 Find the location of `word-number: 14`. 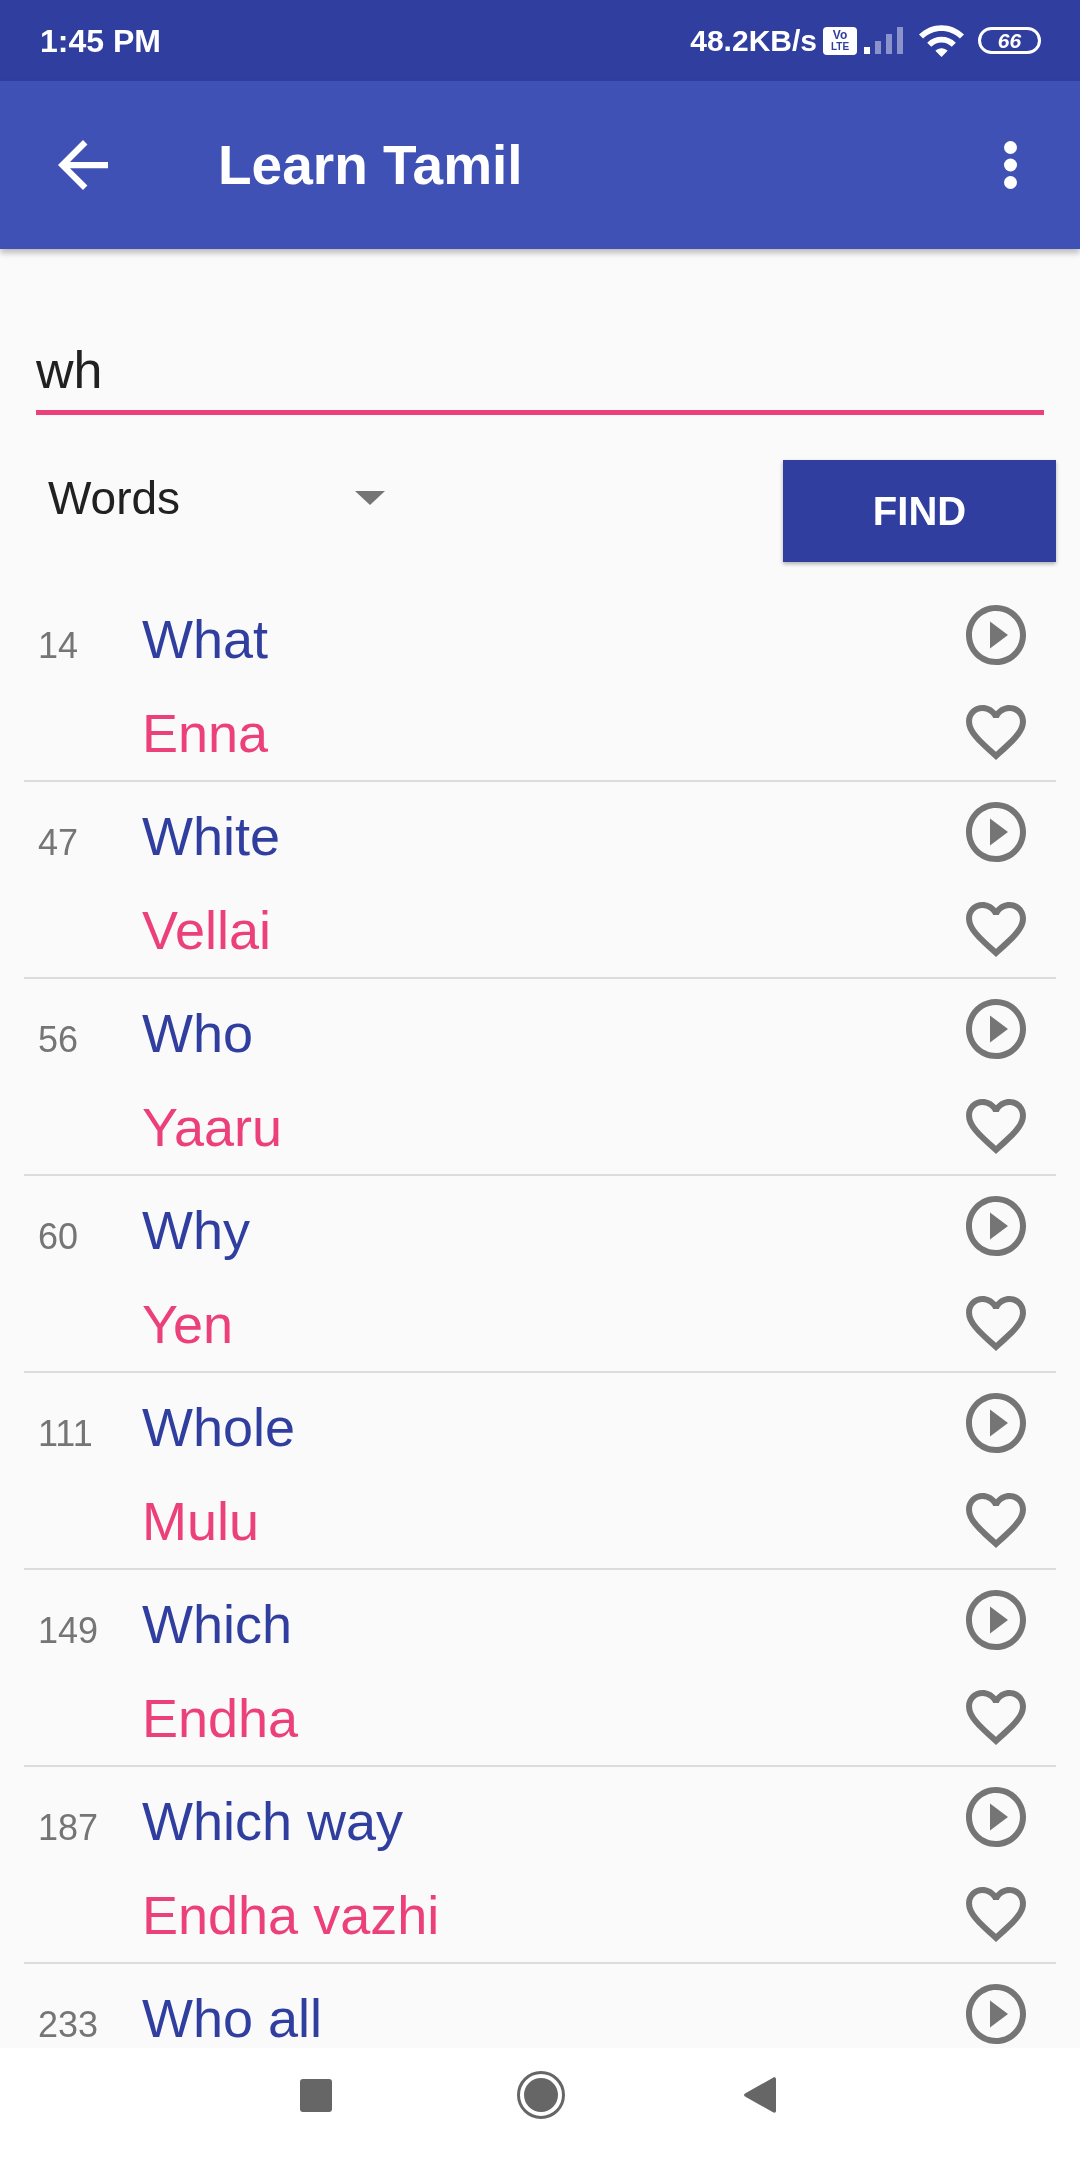

word-number: 14 is located at coordinates (58, 646).